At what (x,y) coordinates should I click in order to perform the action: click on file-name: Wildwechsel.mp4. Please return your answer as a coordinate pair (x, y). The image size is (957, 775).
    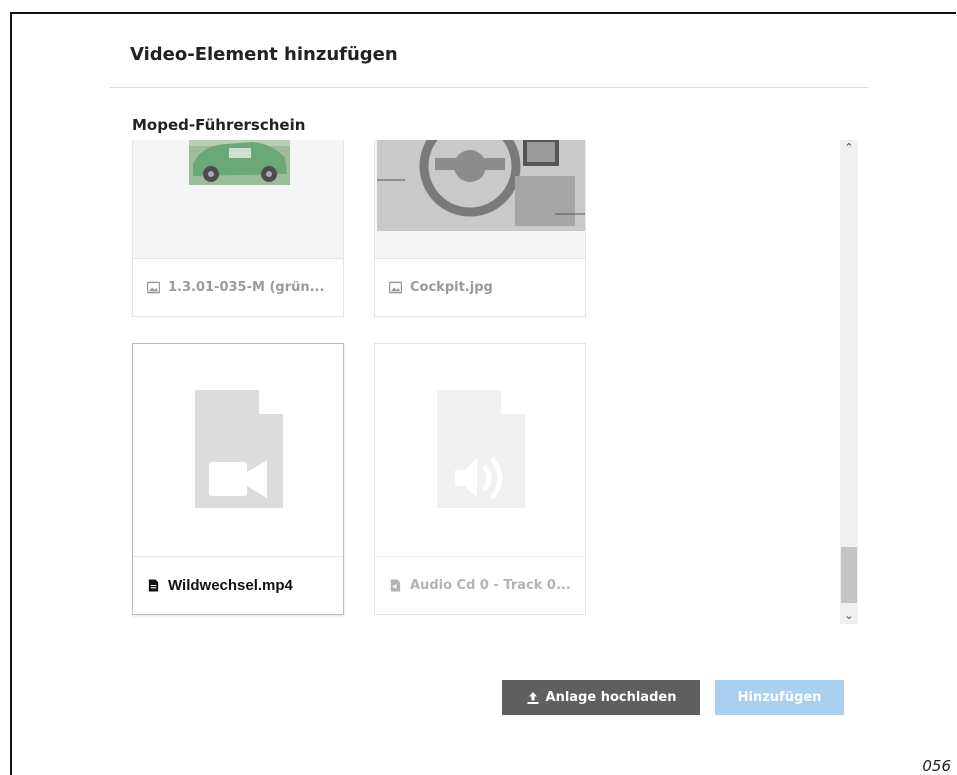
    Looking at the image, I should click on (230, 585).